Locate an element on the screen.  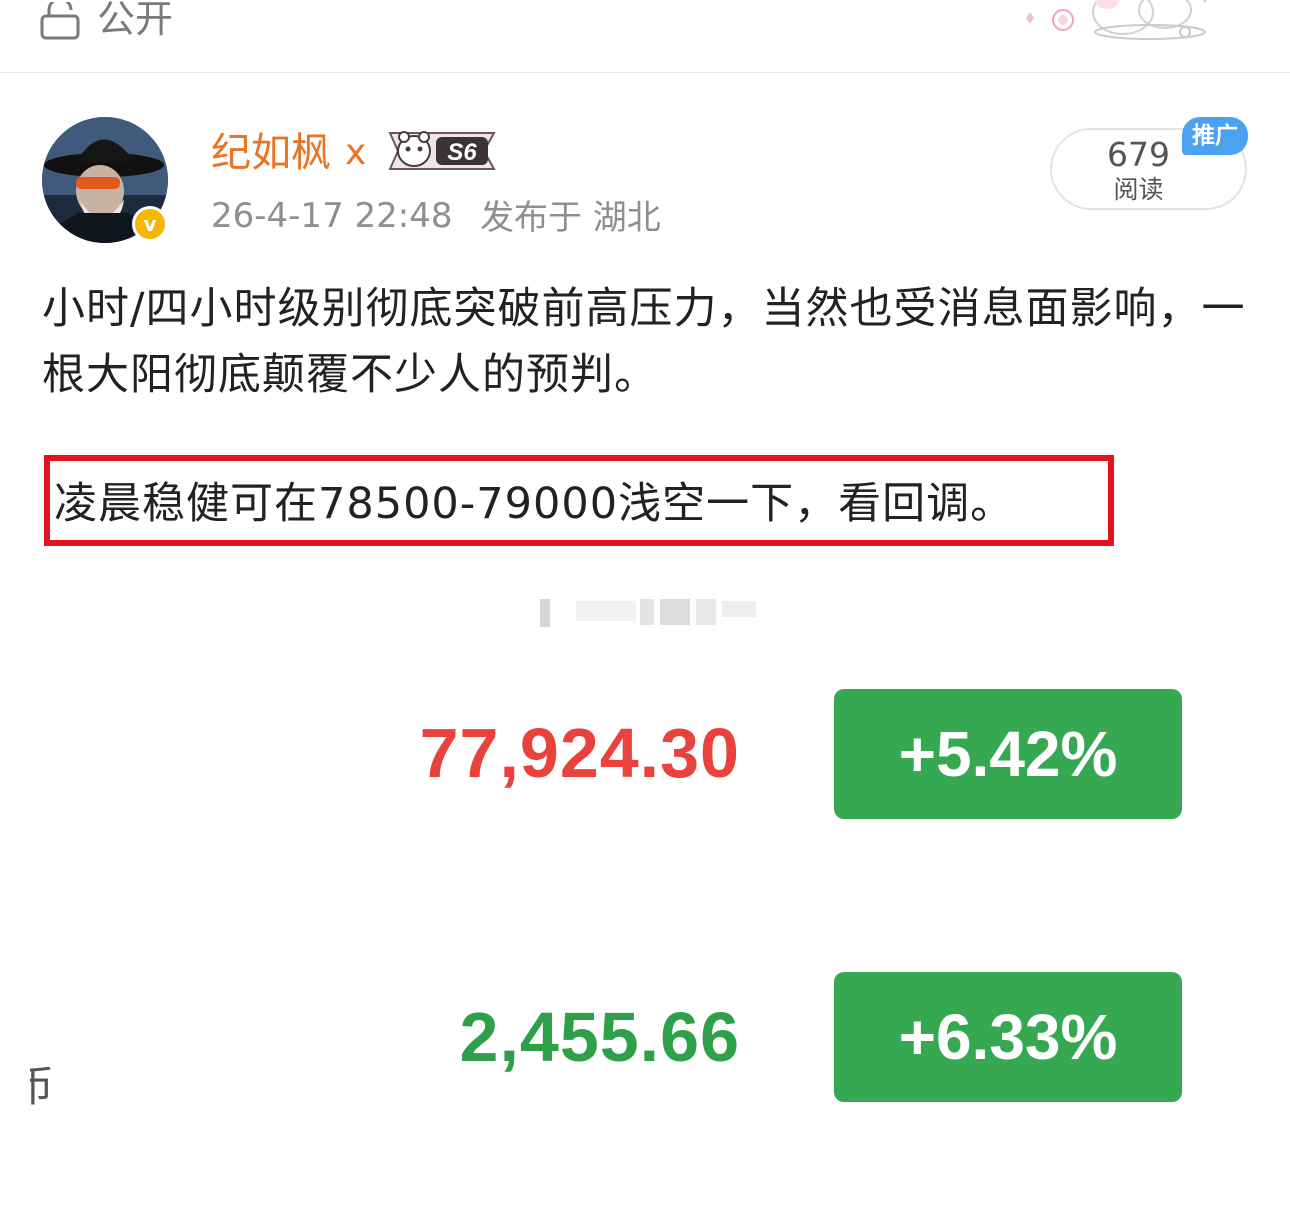
post-header-bar: 公开 is located at coordinates (645, 36).